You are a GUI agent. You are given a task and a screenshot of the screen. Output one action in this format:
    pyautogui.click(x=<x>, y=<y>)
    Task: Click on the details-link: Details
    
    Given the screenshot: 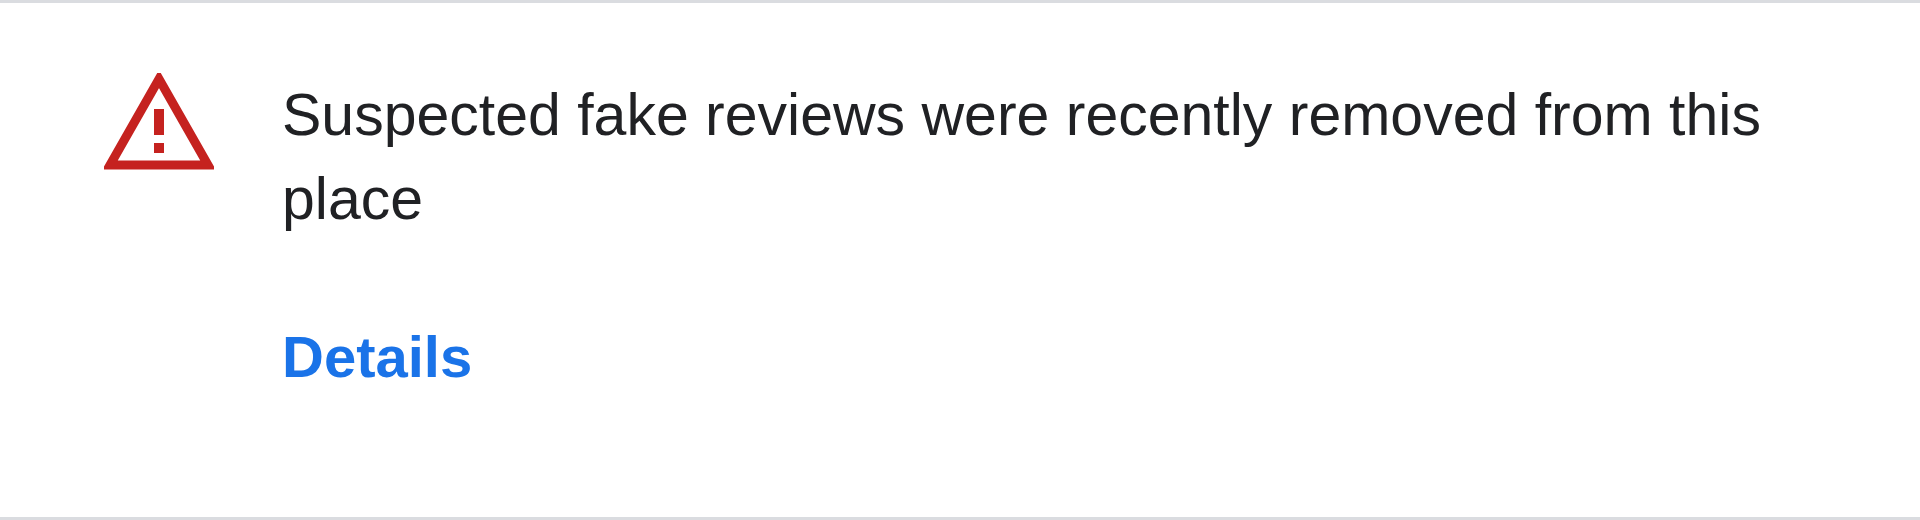 What is the action you would take?
    pyautogui.click(x=377, y=356)
    